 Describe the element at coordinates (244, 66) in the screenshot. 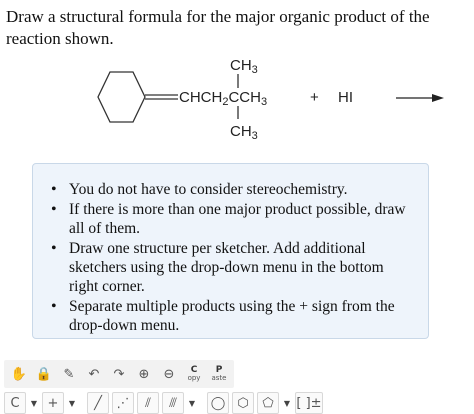

I see `top-methyl: CH3` at that location.